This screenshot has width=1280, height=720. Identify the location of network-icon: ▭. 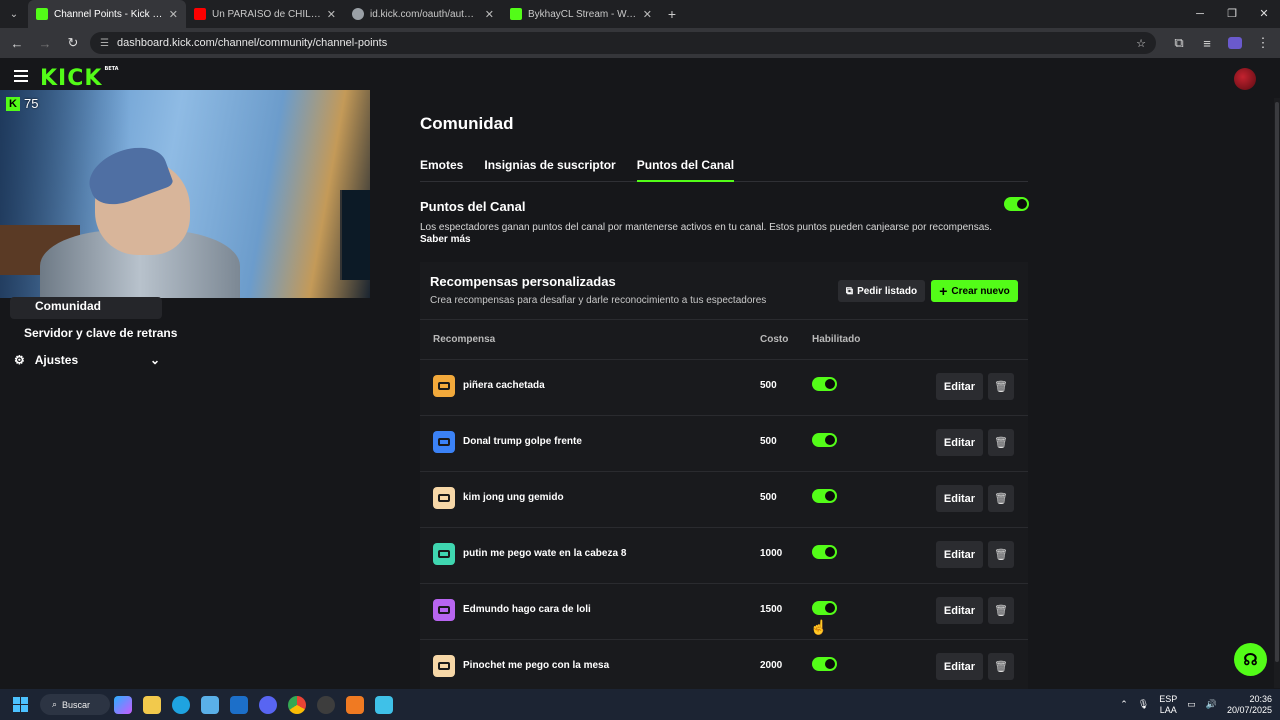
(1191, 704).